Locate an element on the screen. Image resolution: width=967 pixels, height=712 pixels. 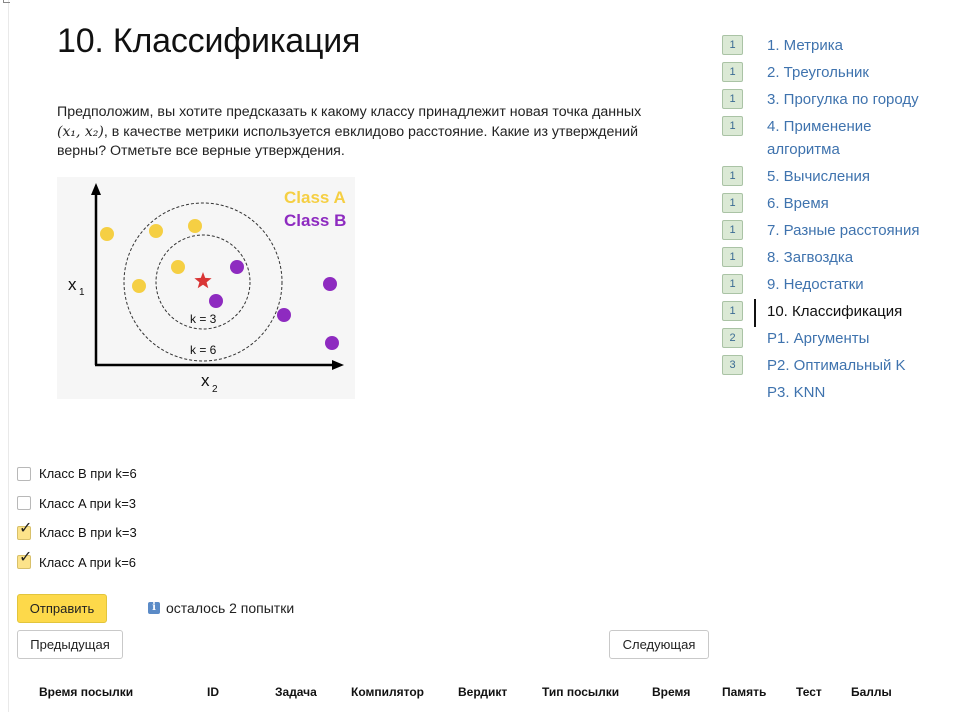
option-class-a-k3: Класс A при k=3 is located at coordinates (77, 504).